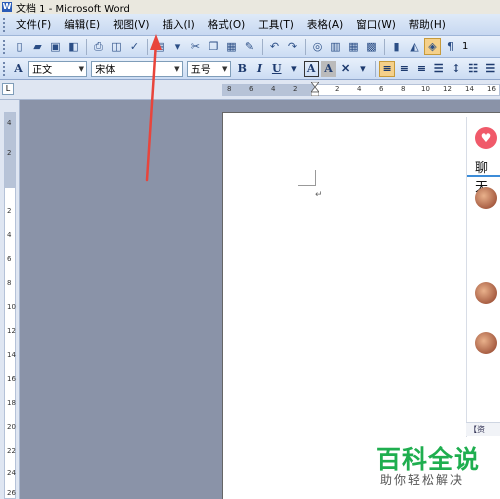  Describe the element at coordinates (307, 178) in the screenshot. I see `margin-crop-mark` at that location.